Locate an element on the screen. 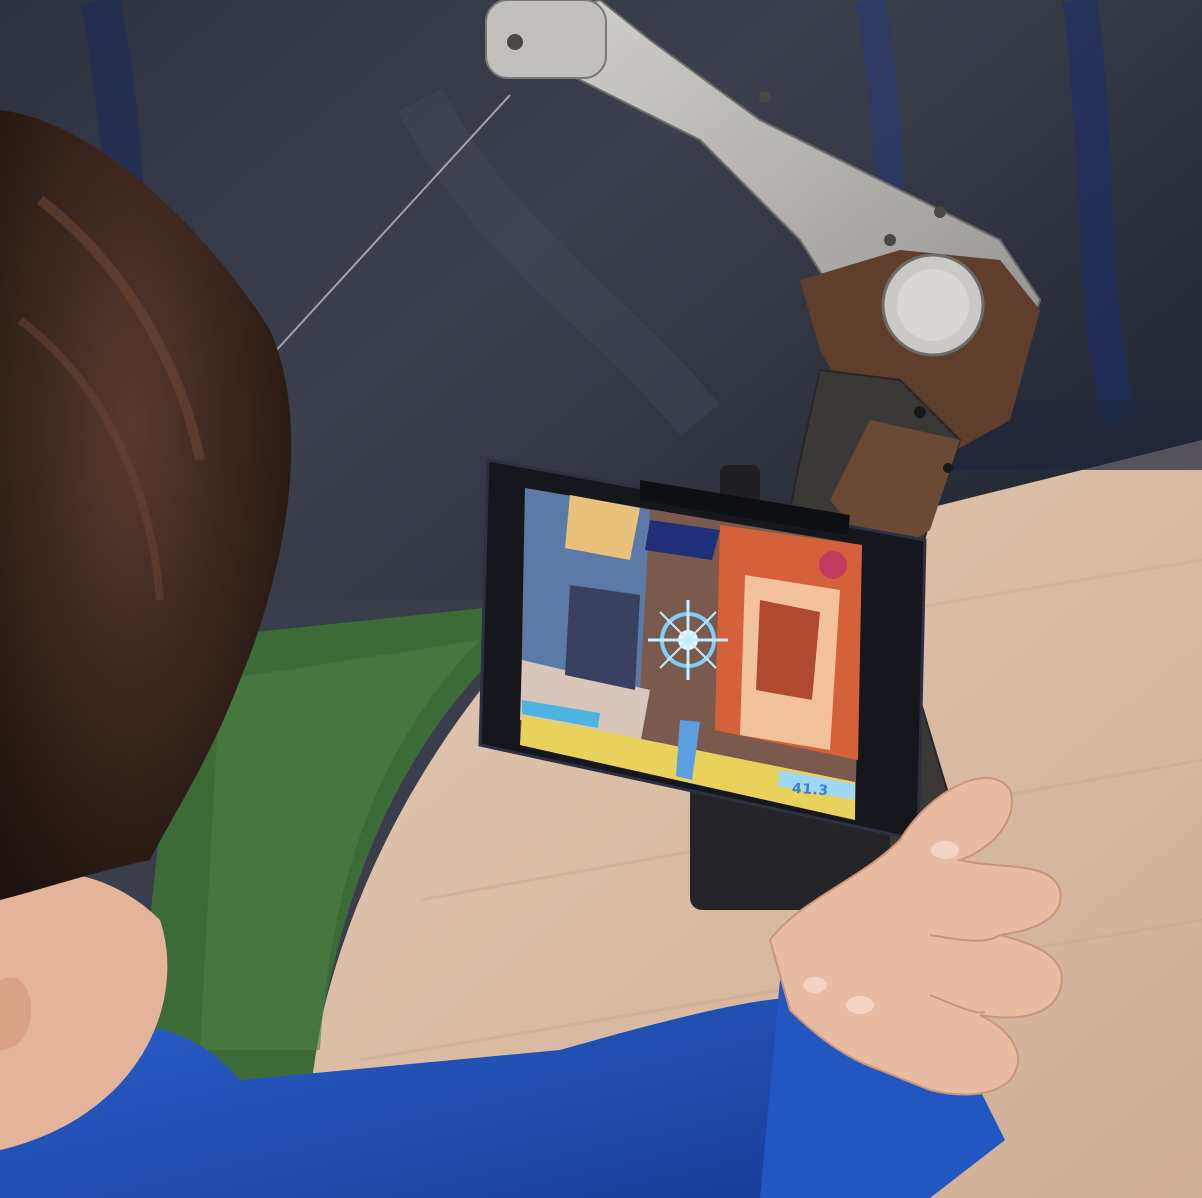 This screenshot has width=1202, height=1198. child-hand is located at coordinates (915, 936).